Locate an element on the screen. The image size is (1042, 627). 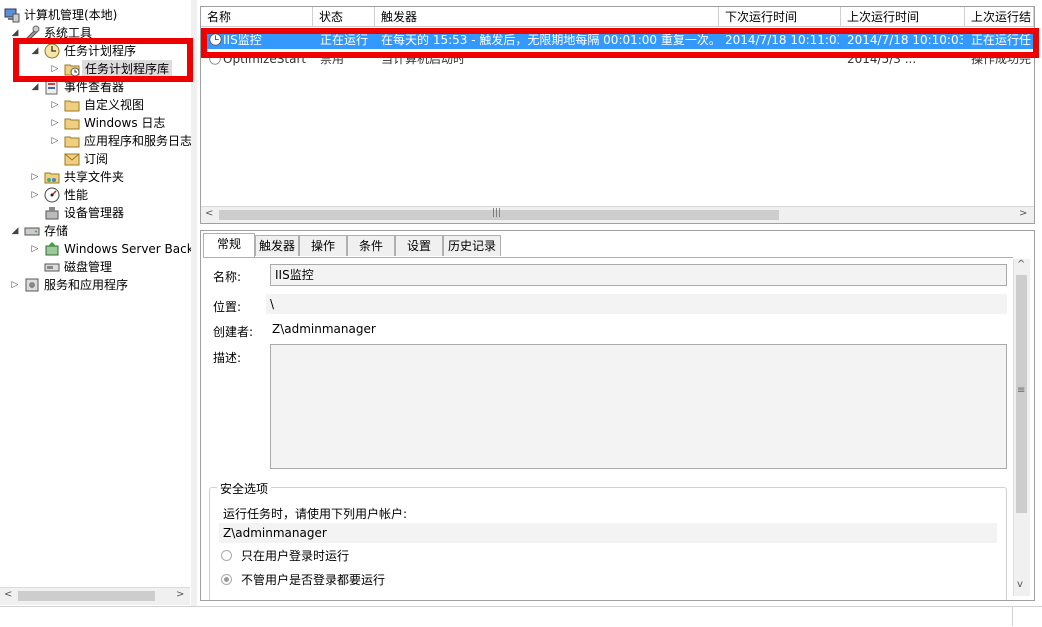
scroll-up-icon: ^ is located at coordinates (1021, 264).